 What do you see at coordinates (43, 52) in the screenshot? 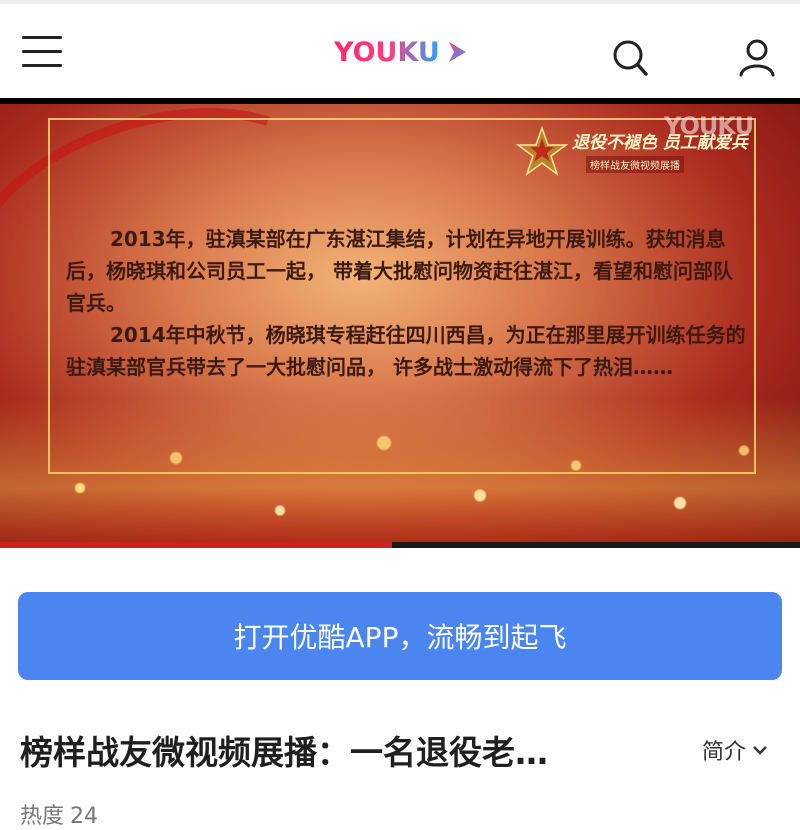
I see `menu-icon` at bounding box center [43, 52].